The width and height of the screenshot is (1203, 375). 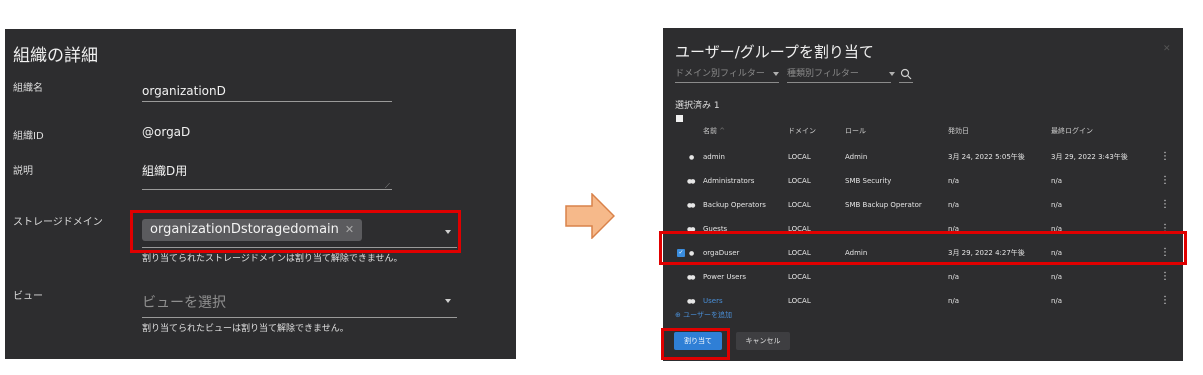 I want to click on search-icon, so click(x=906, y=74).